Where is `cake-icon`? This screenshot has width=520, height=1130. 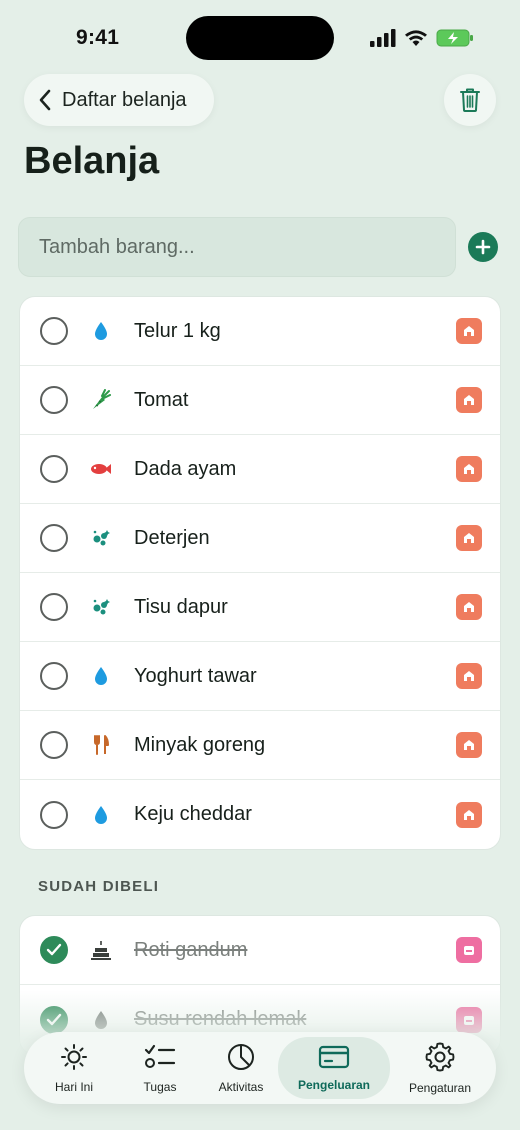 cake-icon is located at coordinates (101, 950).